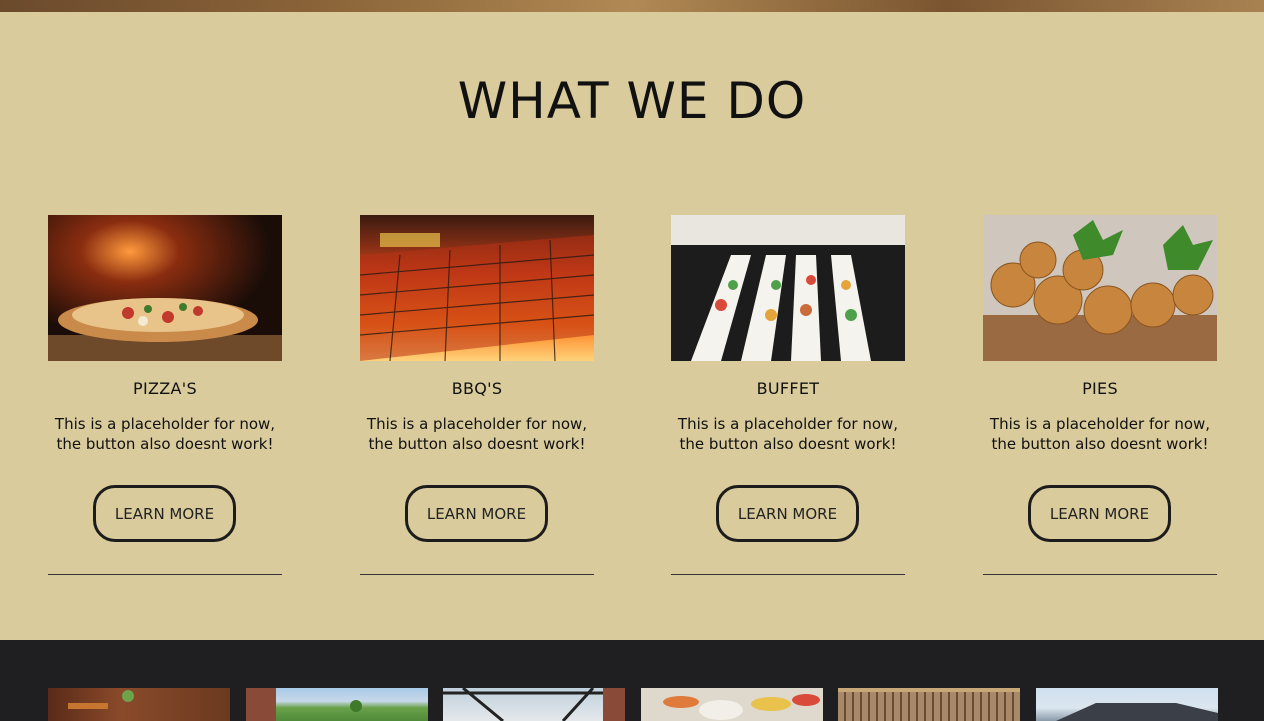 The width and height of the screenshot is (1264, 721). Describe the element at coordinates (477, 288) in the screenshot. I see `bbq-image` at that location.